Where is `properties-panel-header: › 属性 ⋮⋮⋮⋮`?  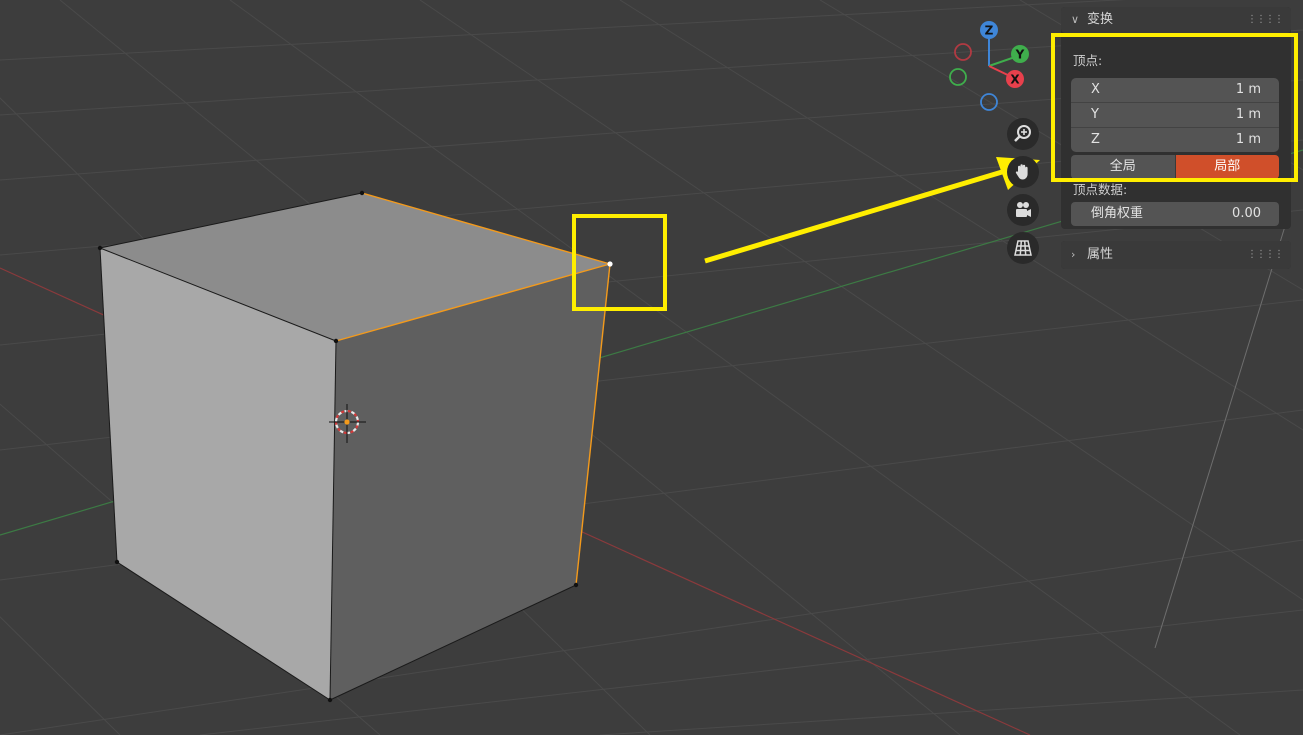
properties-panel-header: › 属性 ⋮⋮⋮⋮ is located at coordinates (1176, 255).